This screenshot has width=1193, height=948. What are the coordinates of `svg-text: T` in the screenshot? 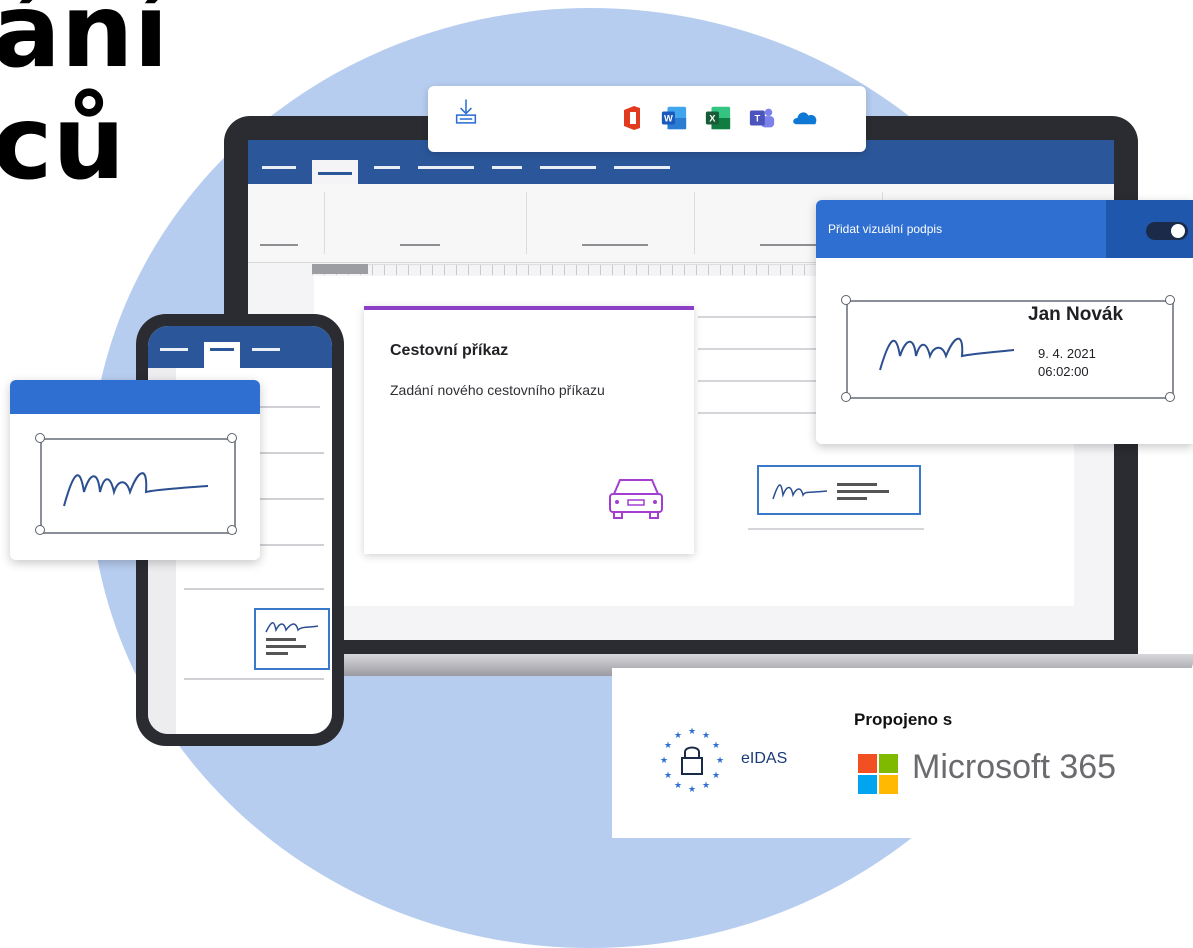 It's located at (757, 119).